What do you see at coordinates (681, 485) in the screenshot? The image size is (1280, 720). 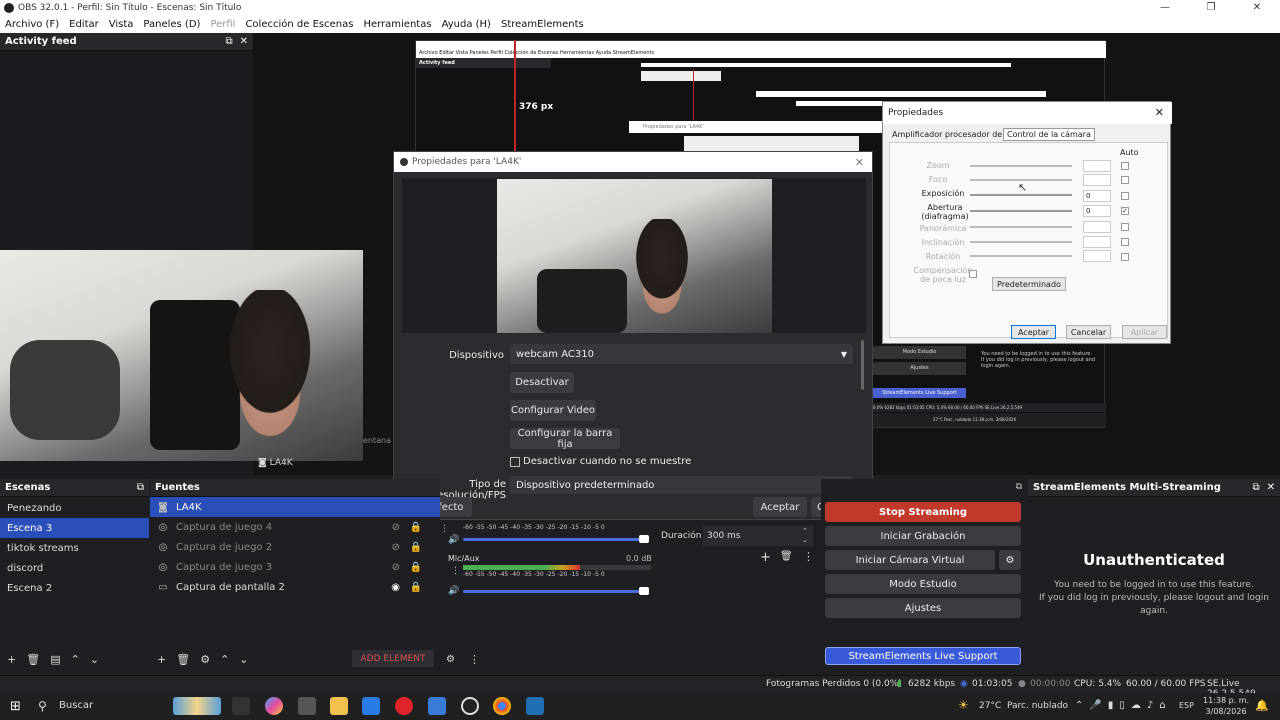 I see `resolution-select: Dispositivo predeterminado ▼` at bounding box center [681, 485].